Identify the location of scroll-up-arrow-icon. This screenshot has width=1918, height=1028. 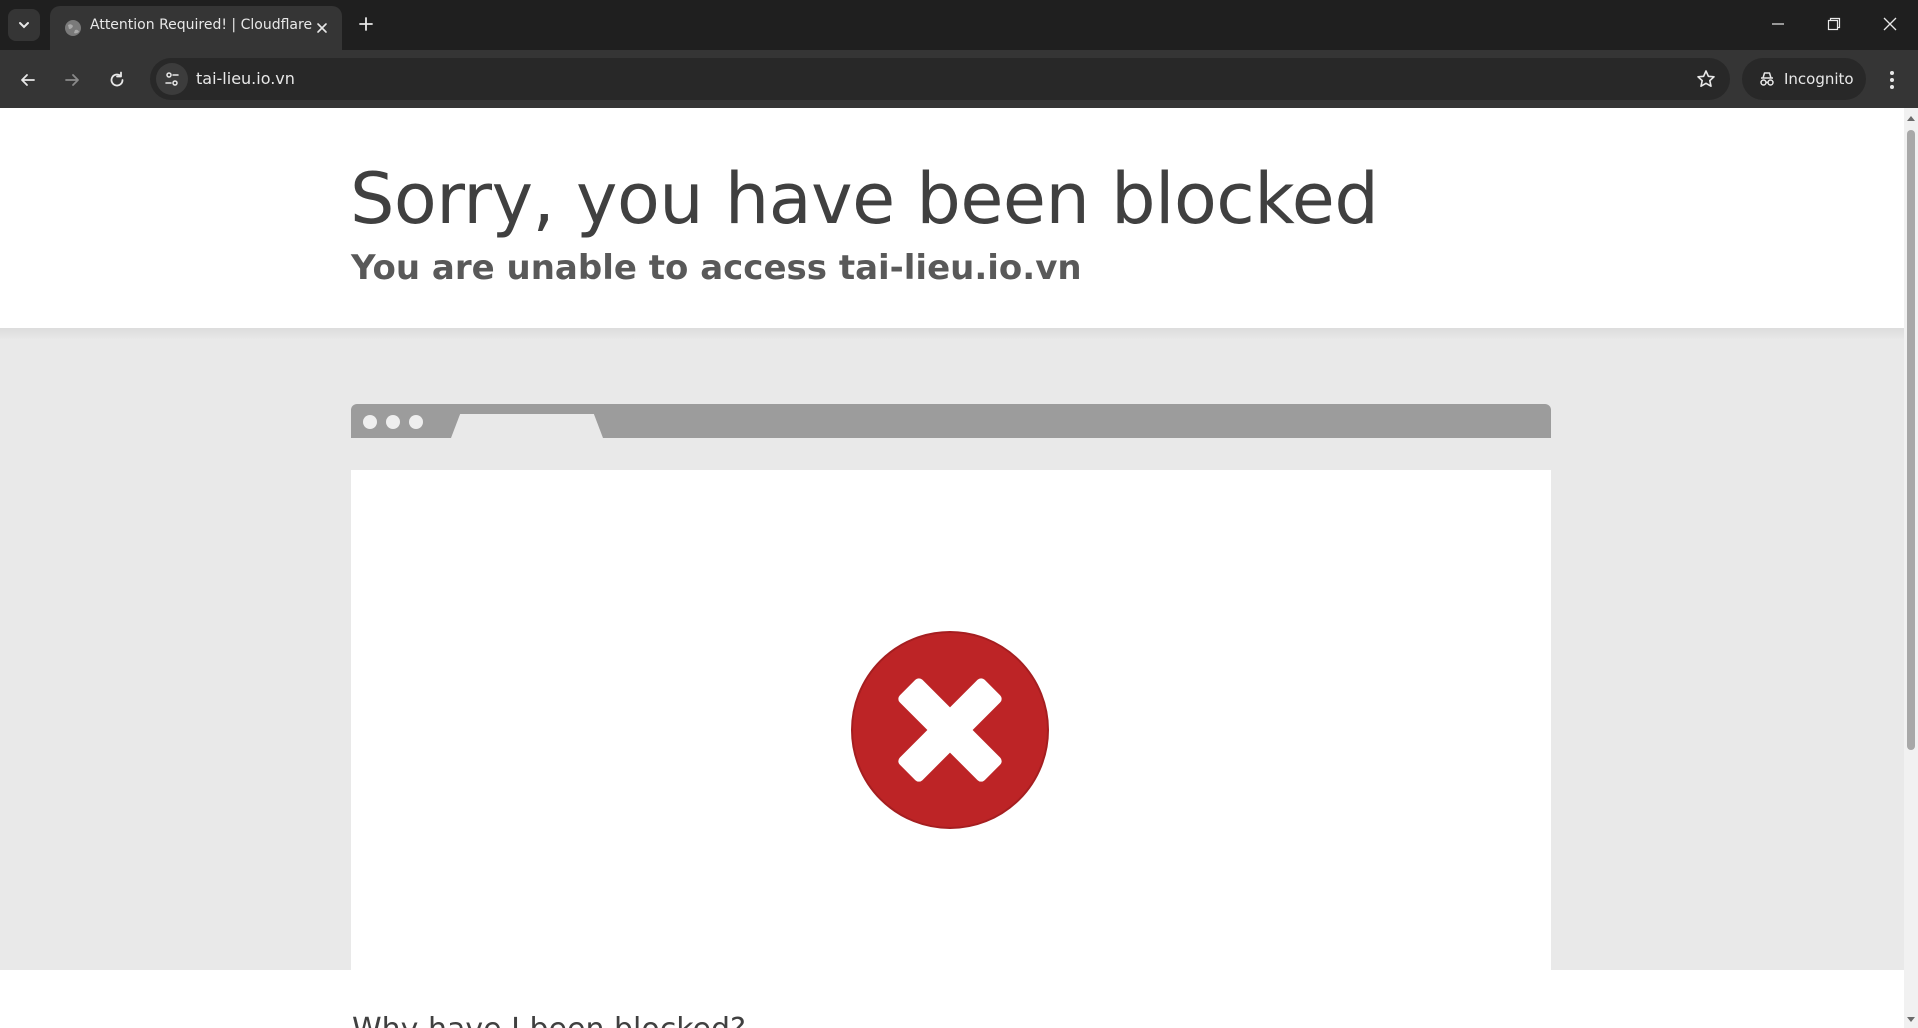
(1911, 119).